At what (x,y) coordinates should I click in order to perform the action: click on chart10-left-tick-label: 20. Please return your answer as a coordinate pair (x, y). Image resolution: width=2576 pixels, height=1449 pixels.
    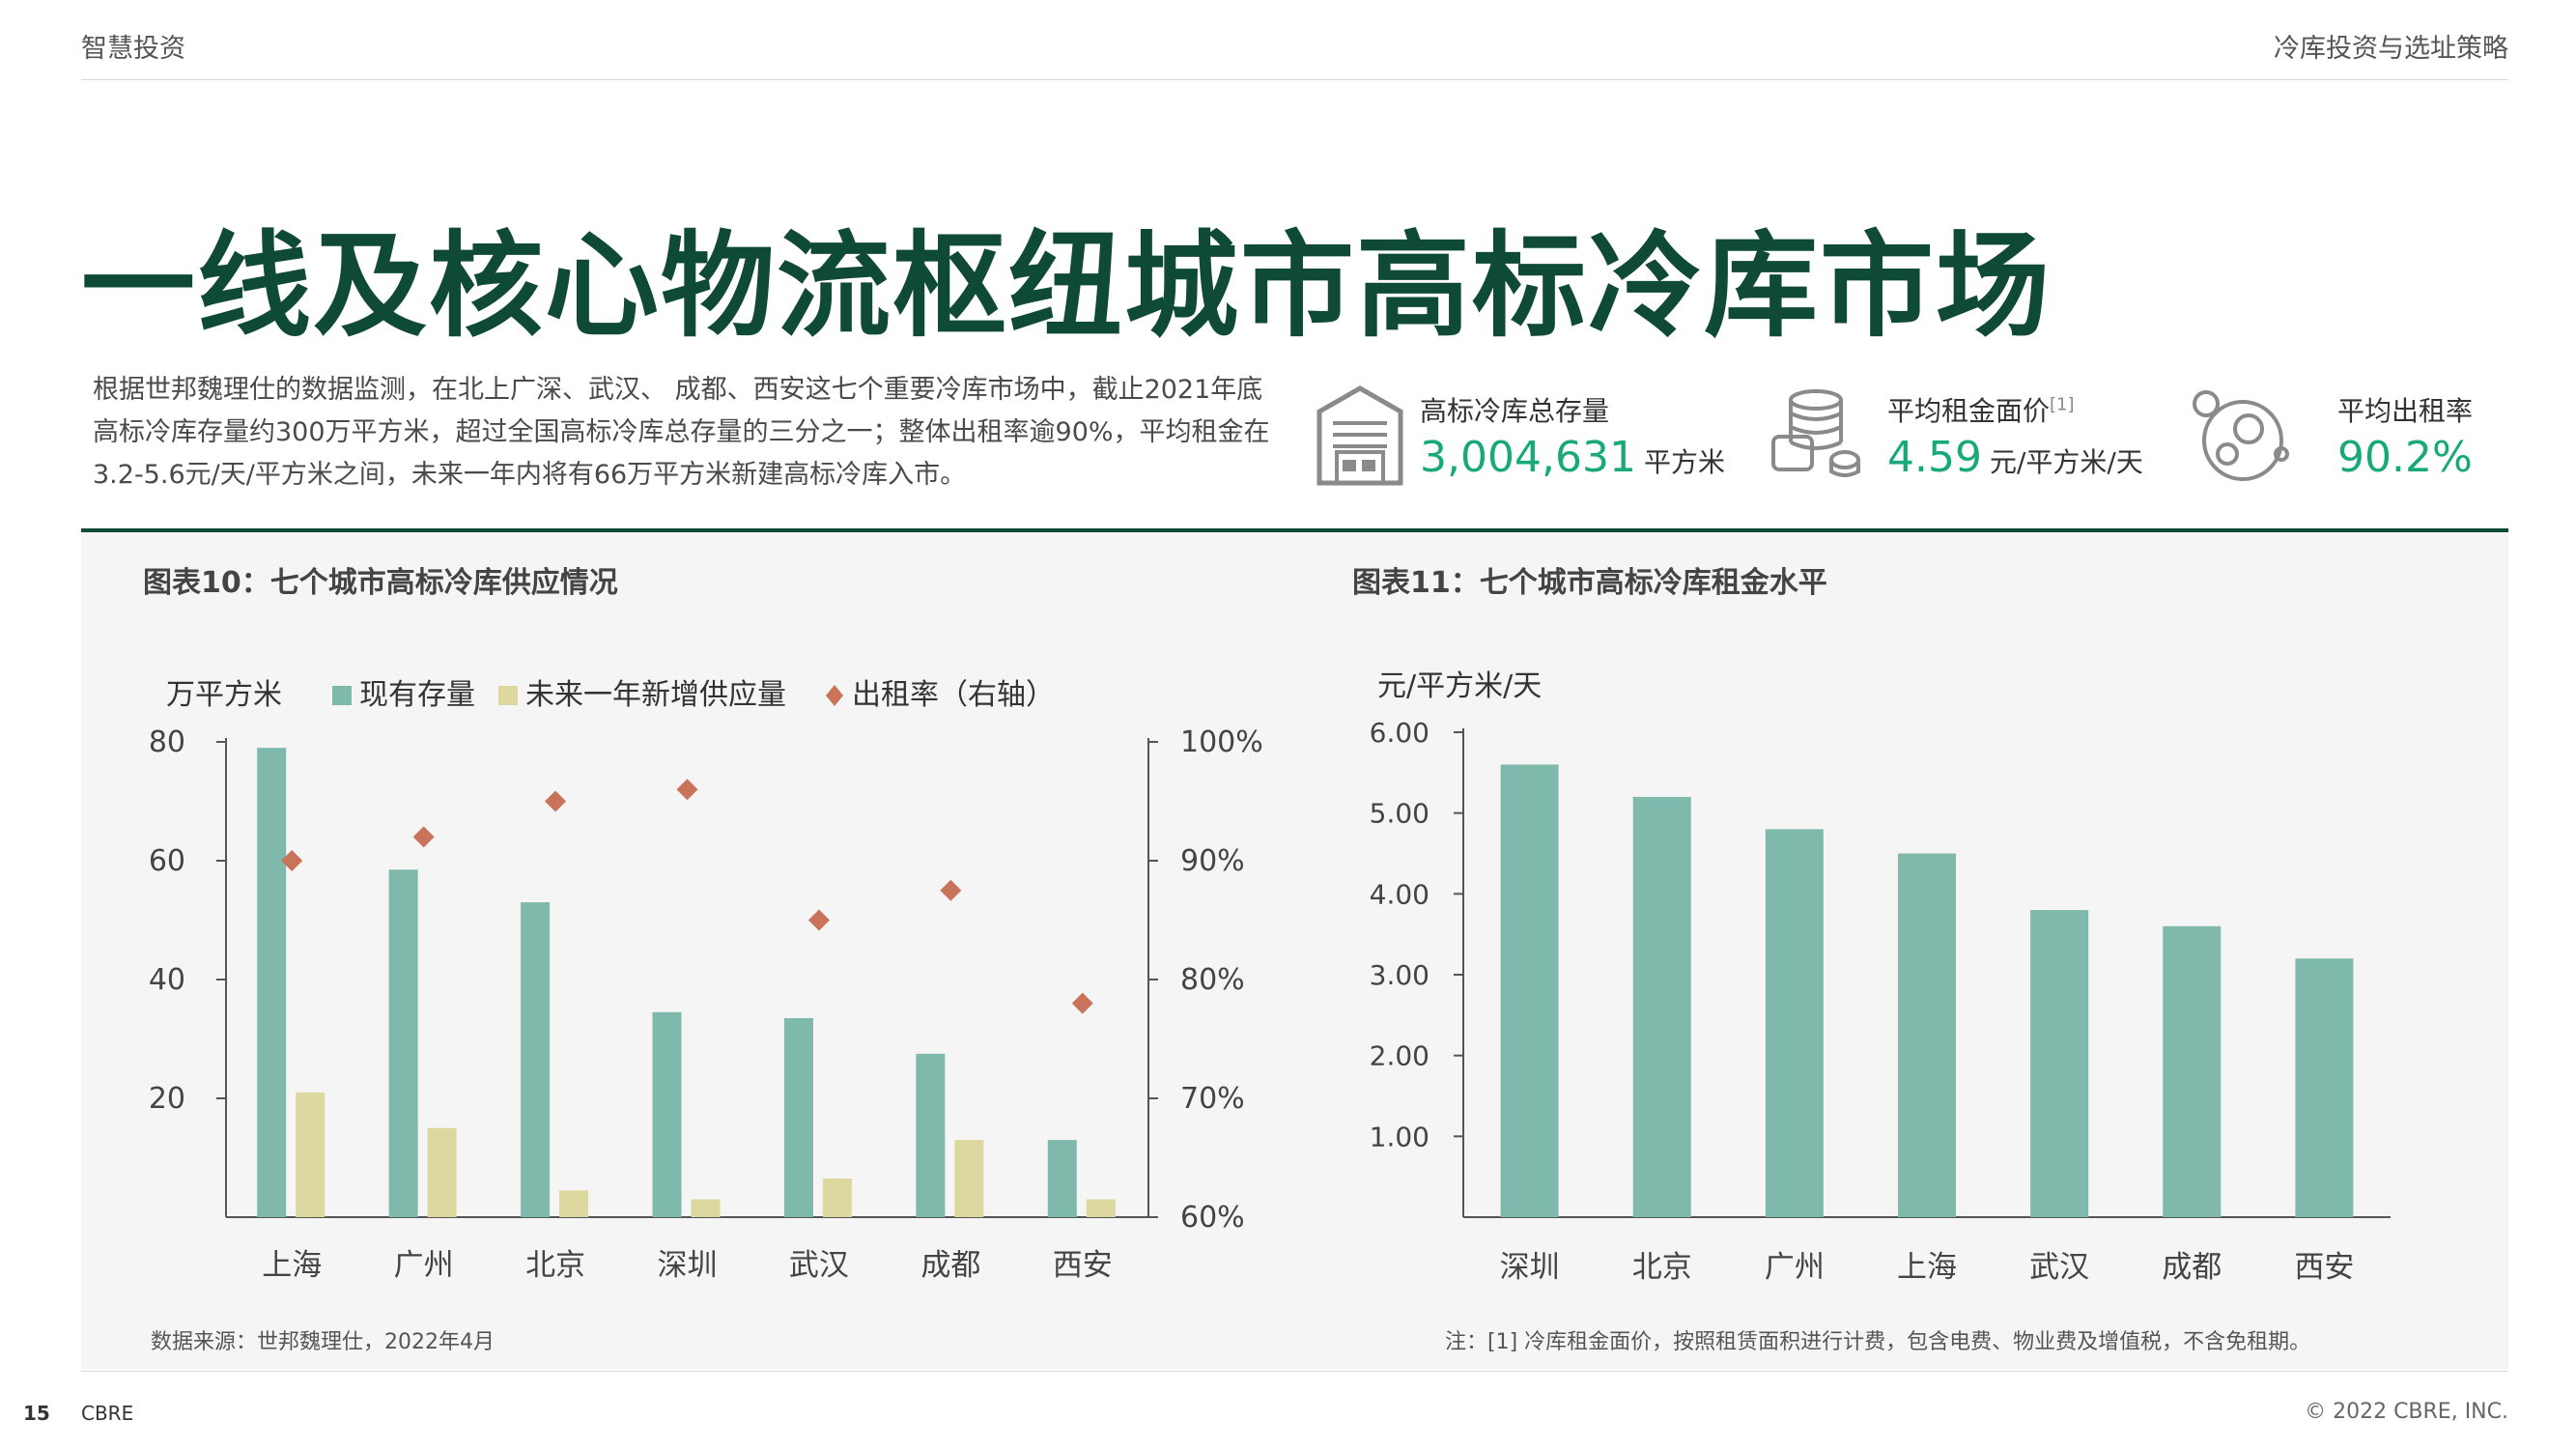
    Looking at the image, I should click on (167, 1099).